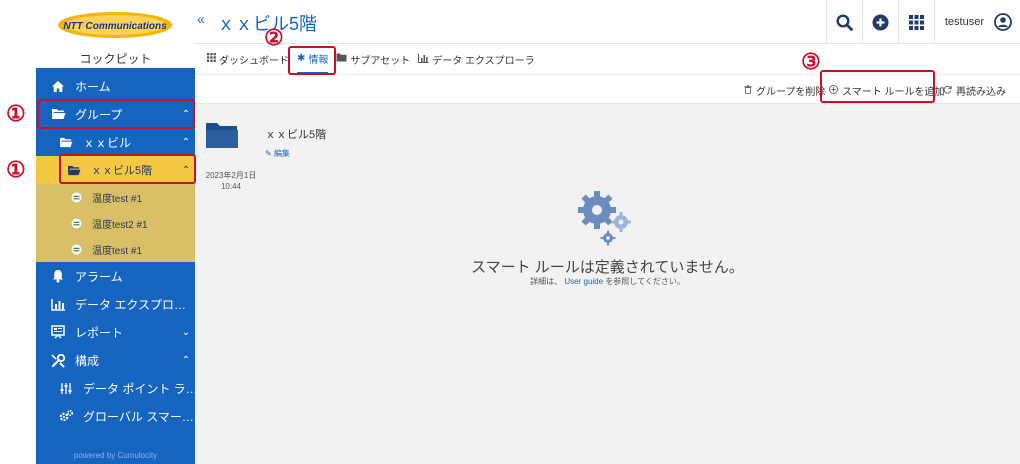  I want to click on chevron-down-icon: ⌄, so click(186, 332).